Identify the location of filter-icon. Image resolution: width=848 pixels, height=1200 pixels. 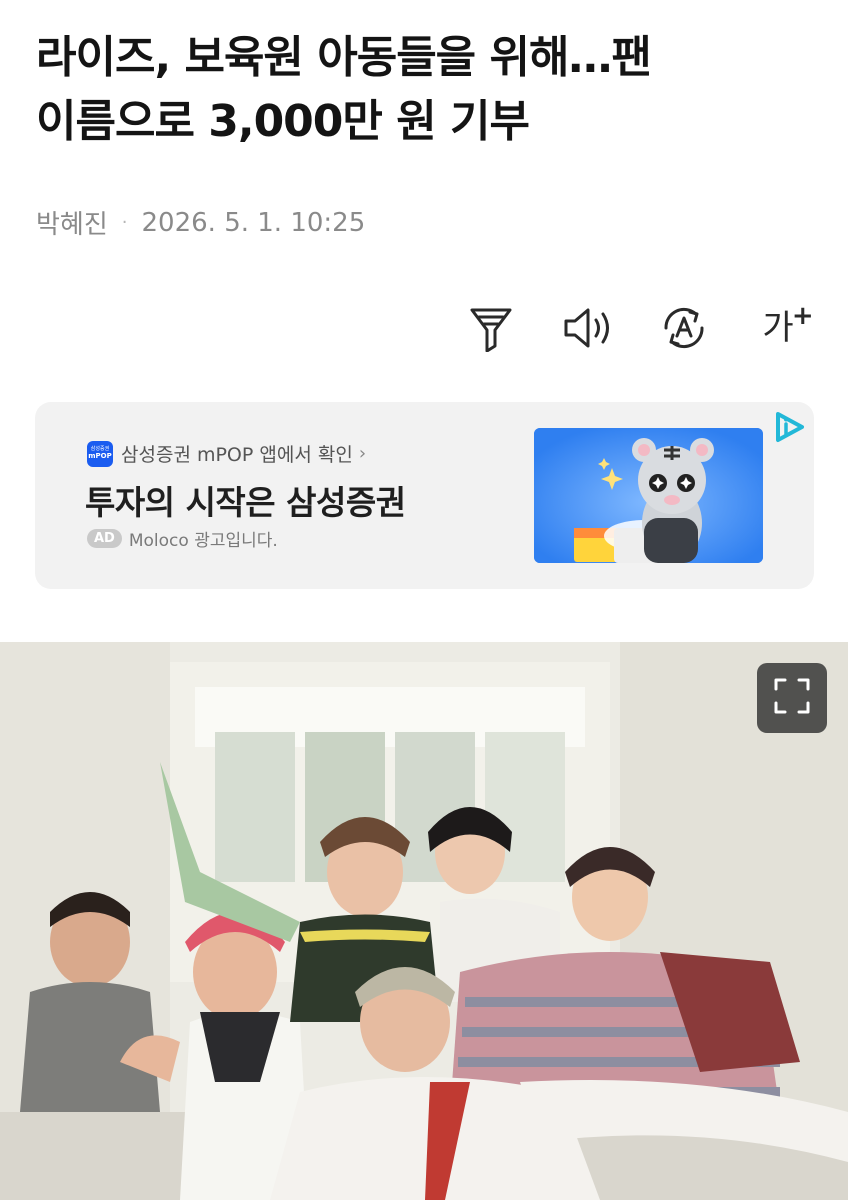
(491, 328).